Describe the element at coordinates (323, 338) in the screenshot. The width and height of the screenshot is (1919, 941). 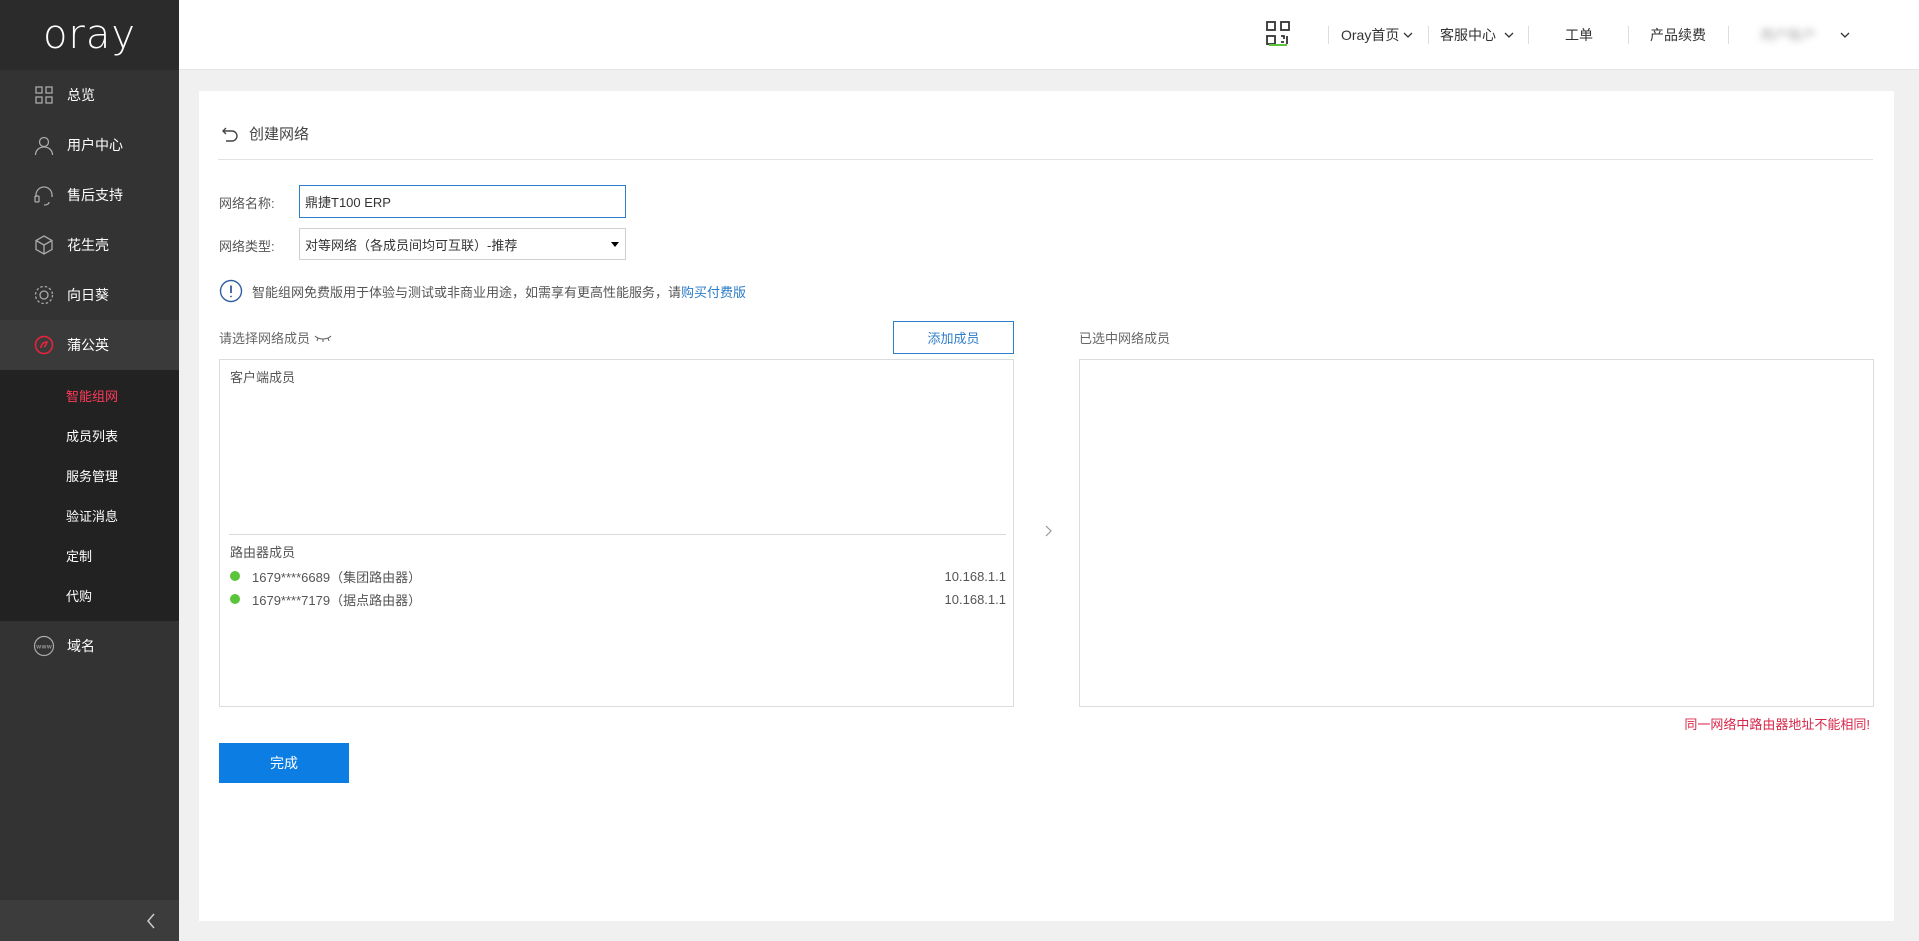
I see `eye-closed-icon` at that location.